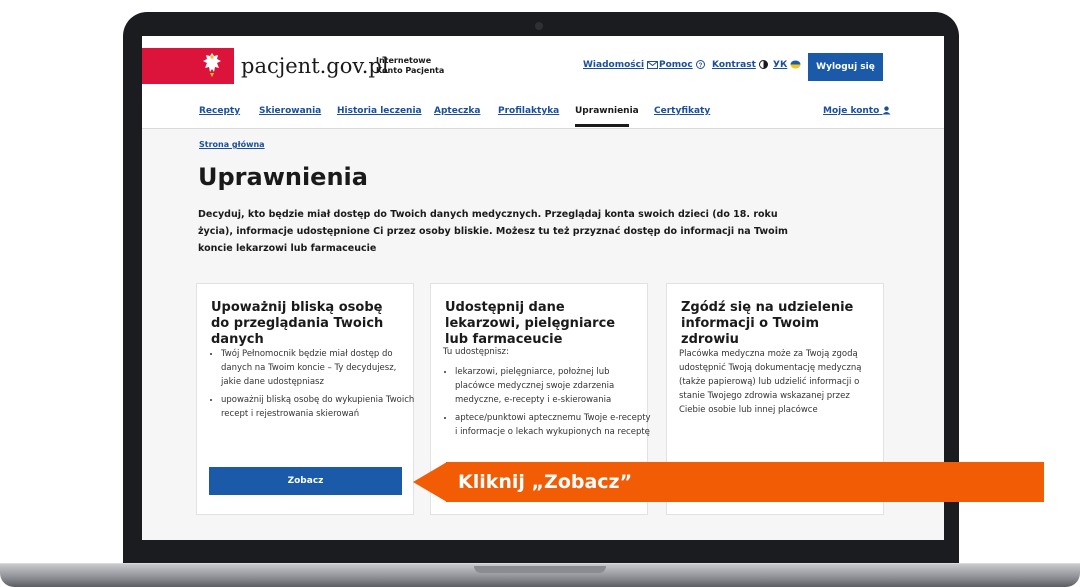 This screenshot has width=1080, height=587. What do you see at coordinates (212, 65) in the screenshot?
I see `eagle-emblem-icon` at bounding box center [212, 65].